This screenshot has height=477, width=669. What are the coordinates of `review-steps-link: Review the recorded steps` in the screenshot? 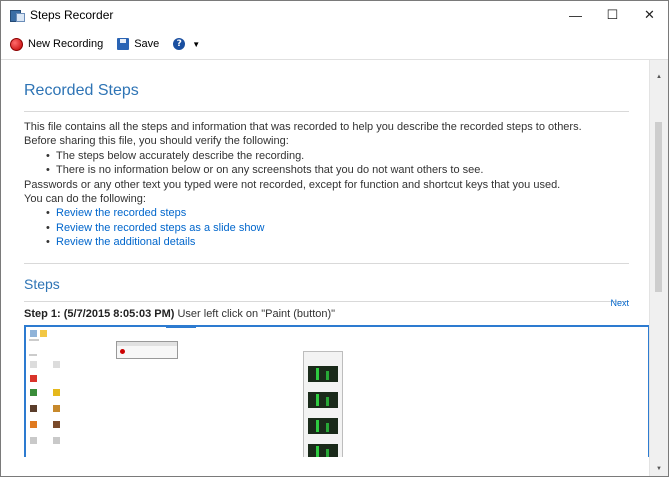 It's located at (121, 213).